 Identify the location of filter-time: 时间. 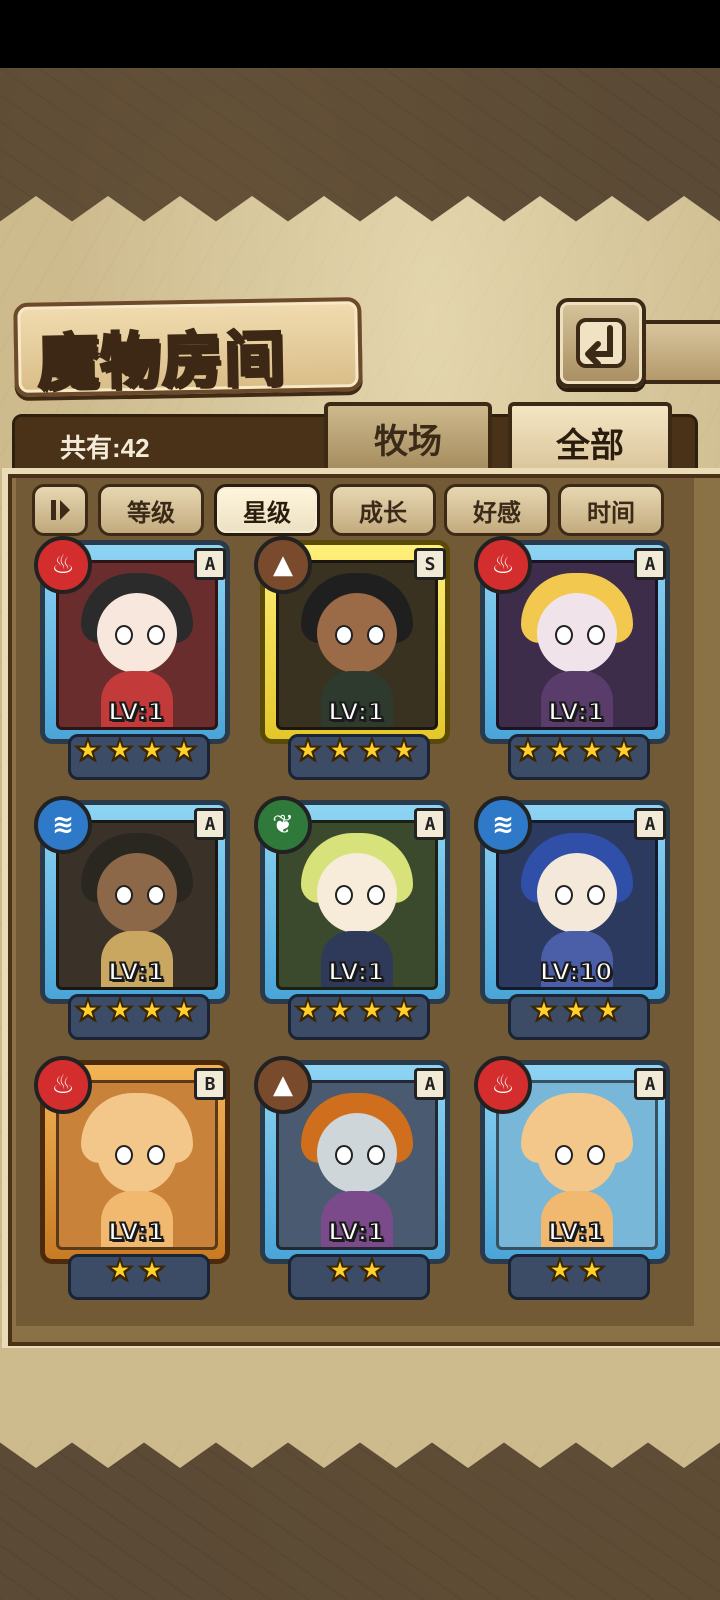
(611, 510).